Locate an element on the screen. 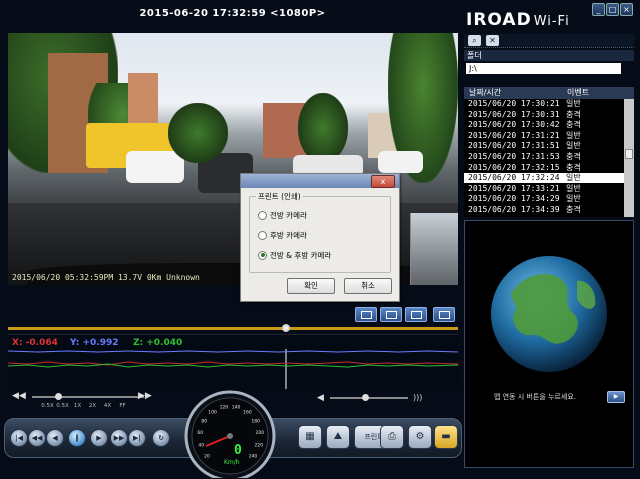 This screenshot has width=640, height=479. speed-label: FF is located at coordinates (122, 406).